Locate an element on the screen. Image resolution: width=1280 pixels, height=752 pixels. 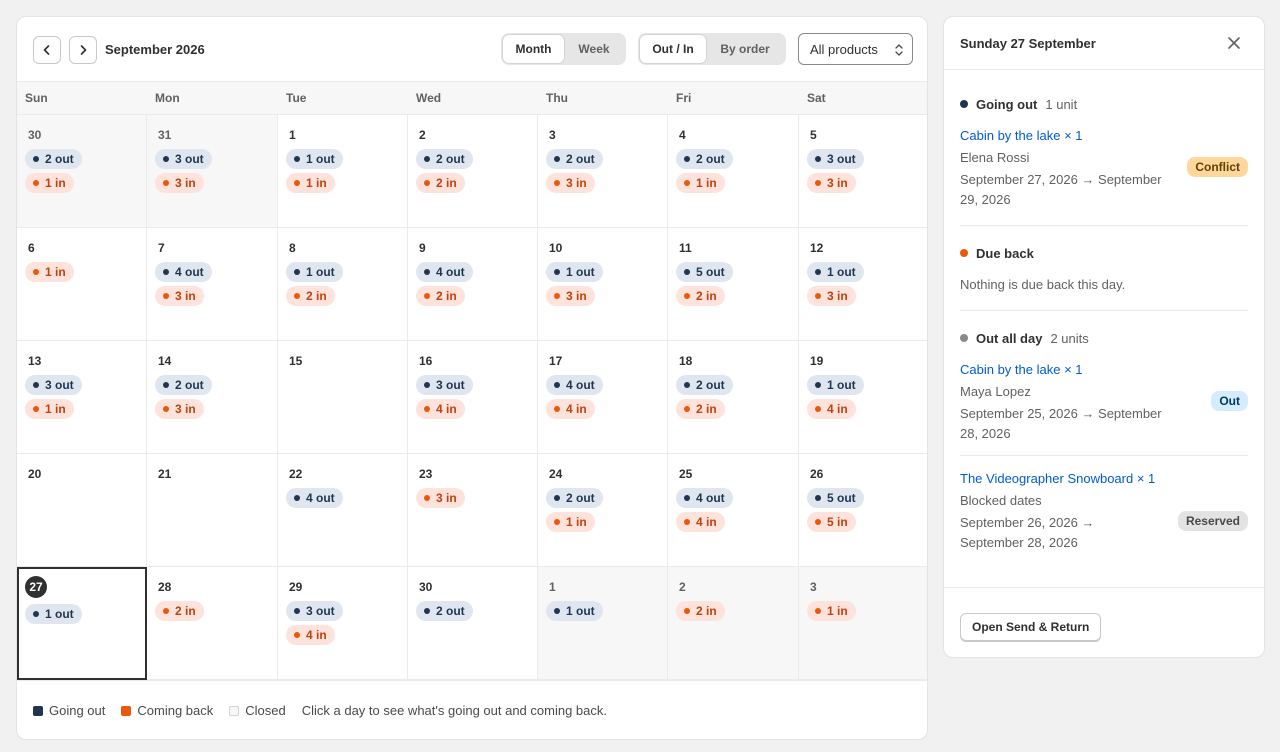
day-cell: 29 3 out 4 in is located at coordinates (343, 623).